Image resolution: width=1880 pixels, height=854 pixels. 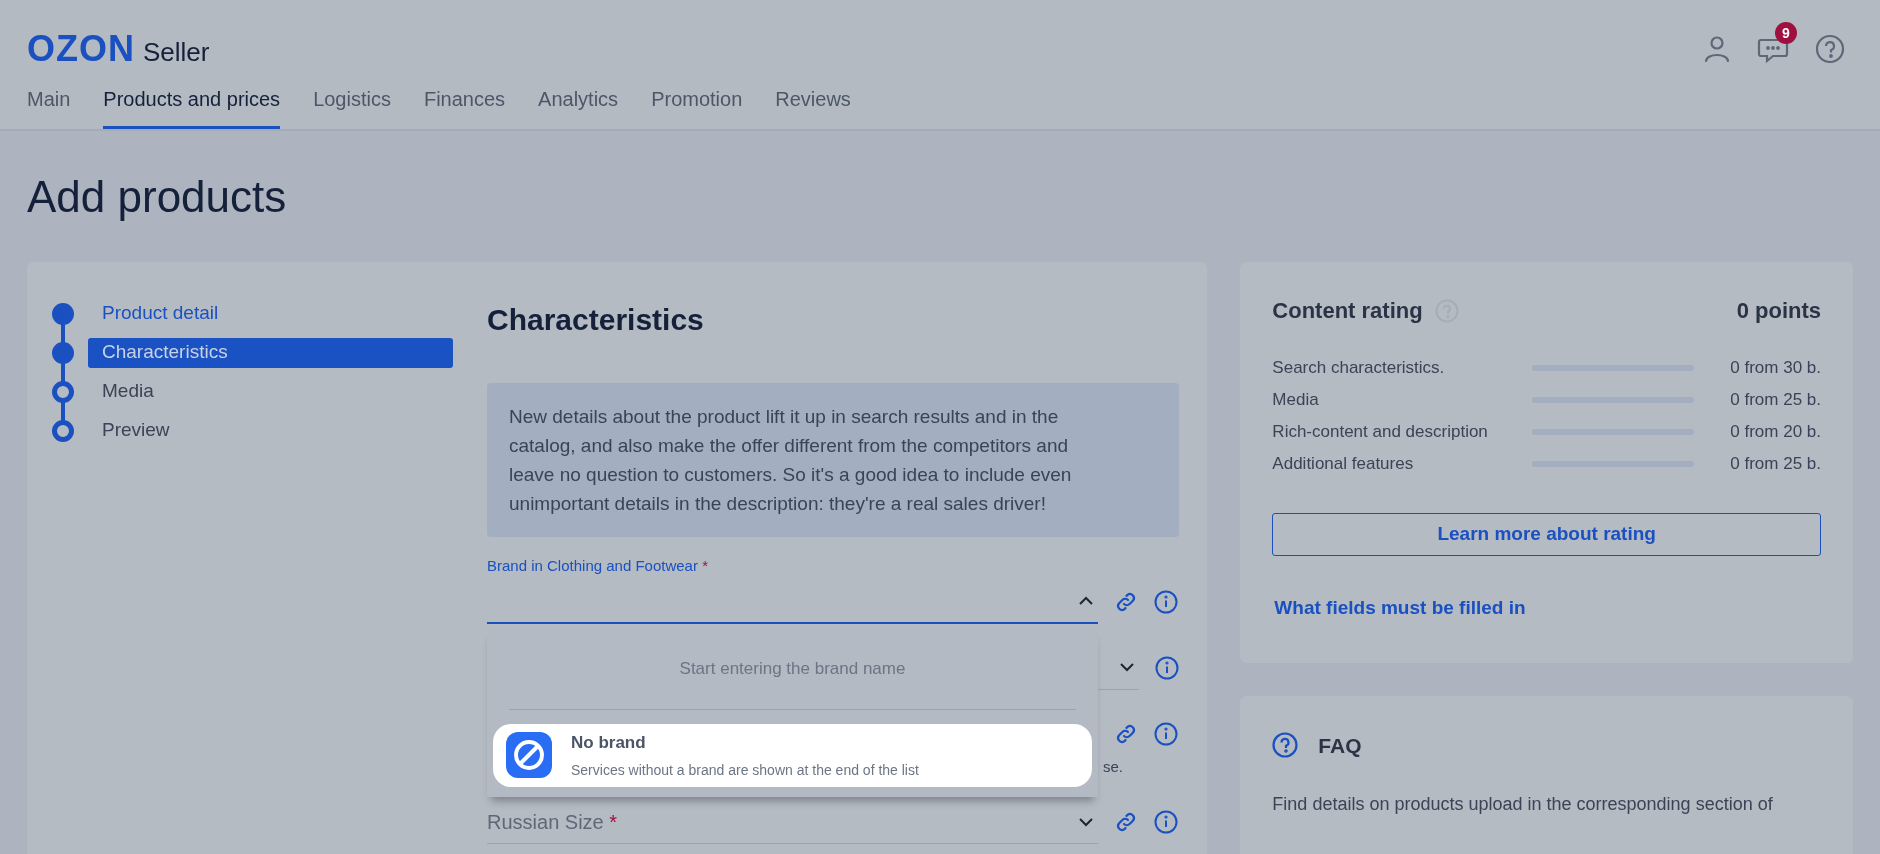 What do you see at coordinates (1296, 400) in the screenshot?
I see `rating-label: Media` at bounding box center [1296, 400].